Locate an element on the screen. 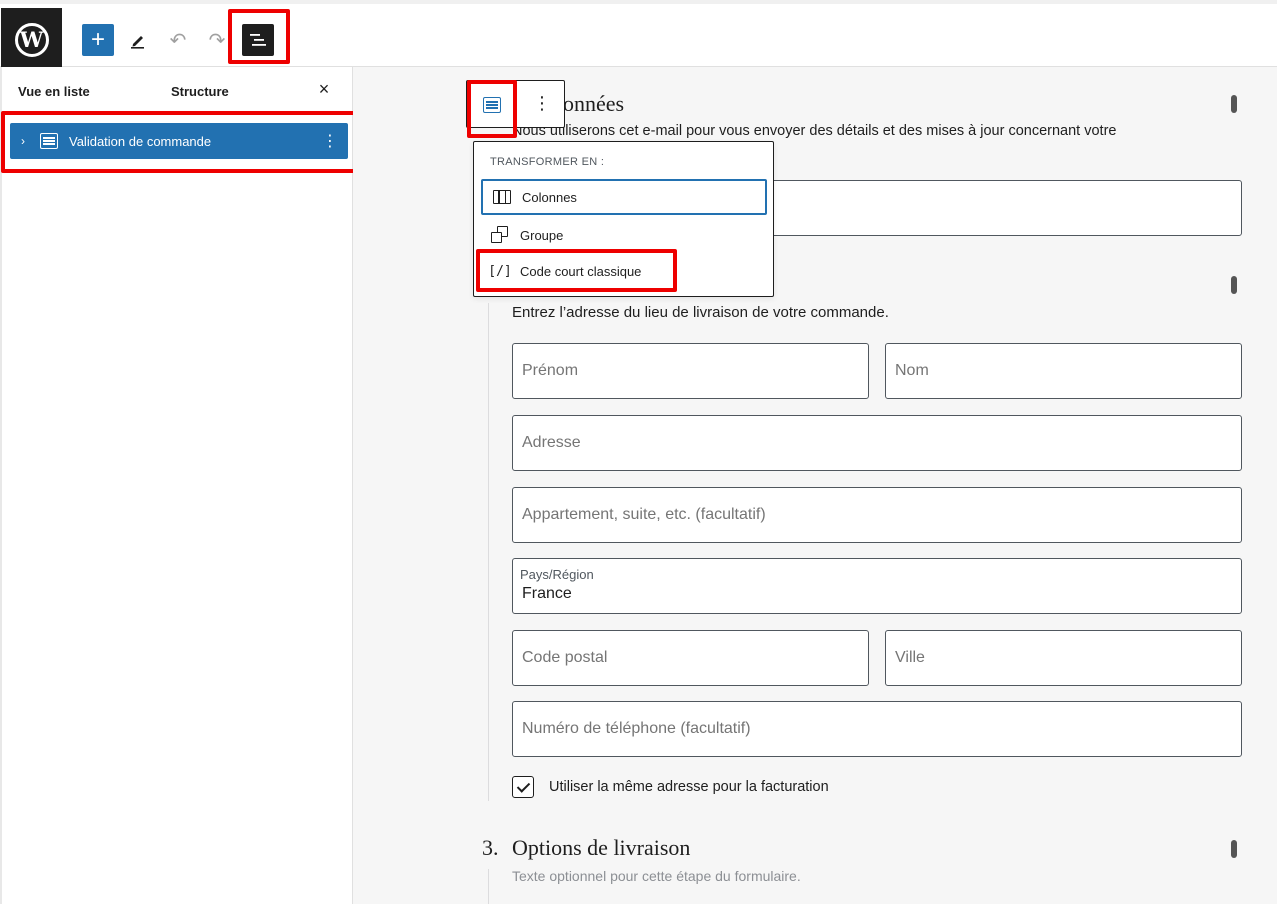 This screenshot has width=1277, height=904. shortcode-icon: [/] is located at coordinates (500, 271).